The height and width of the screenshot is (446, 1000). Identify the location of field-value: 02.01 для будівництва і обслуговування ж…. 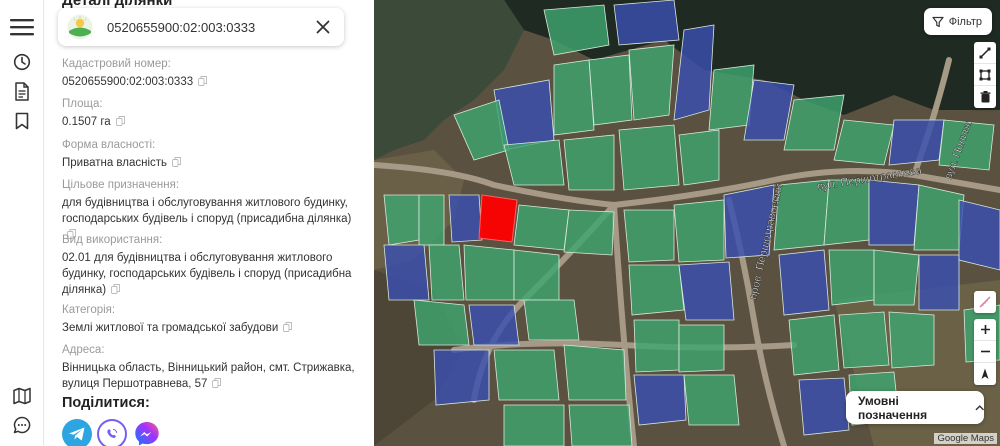
(207, 274).